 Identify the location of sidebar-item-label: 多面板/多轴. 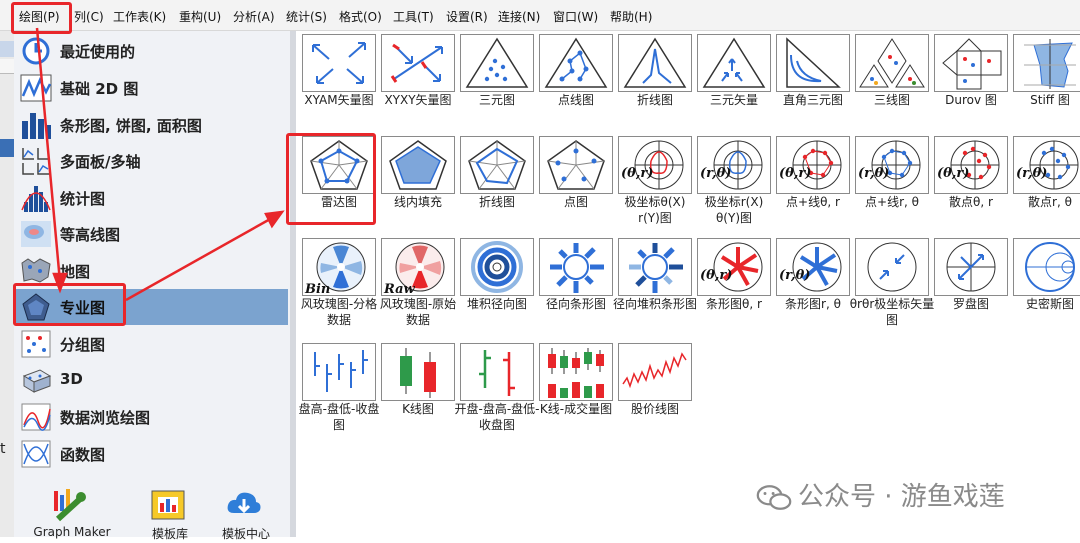
(100, 162).